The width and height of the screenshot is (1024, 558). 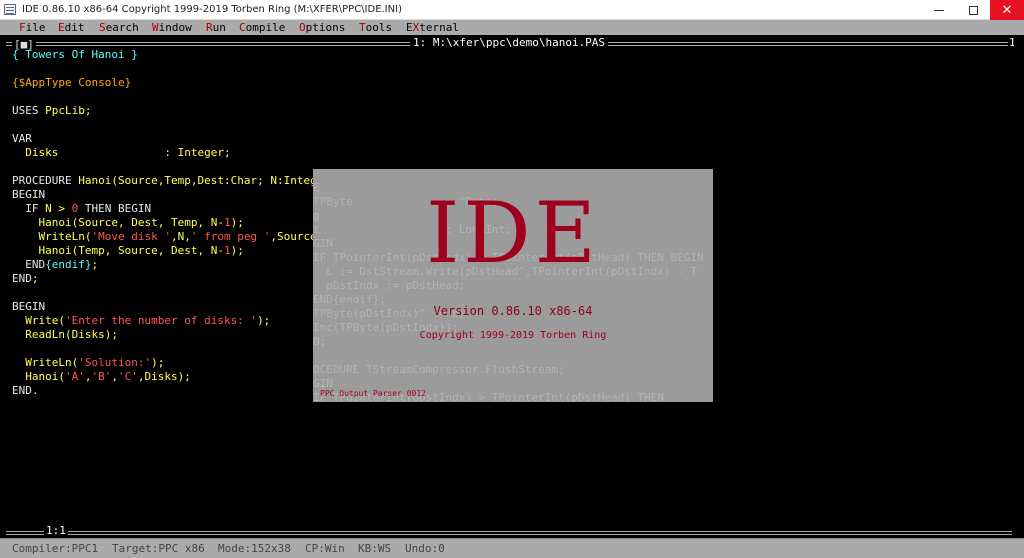 What do you see at coordinates (128, 376) in the screenshot?
I see `code-token: 'C'` at bounding box center [128, 376].